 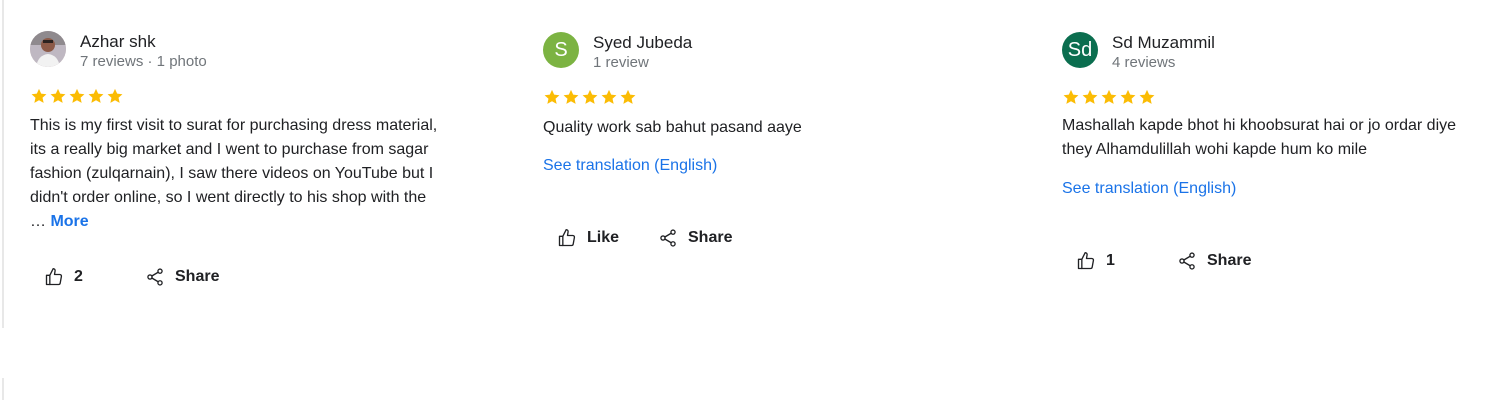 I want to click on reviewer-meta: 4 reviews, so click(x=1144, y=62).